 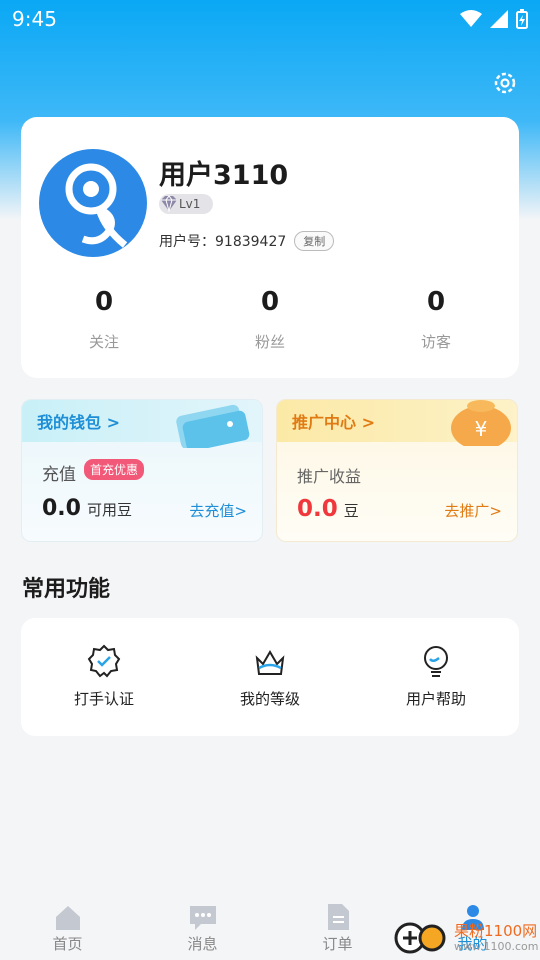 What do you see at coordinates (338, 917) in the screenshot?
I see `order-icon` at bounding box center [338, 917].